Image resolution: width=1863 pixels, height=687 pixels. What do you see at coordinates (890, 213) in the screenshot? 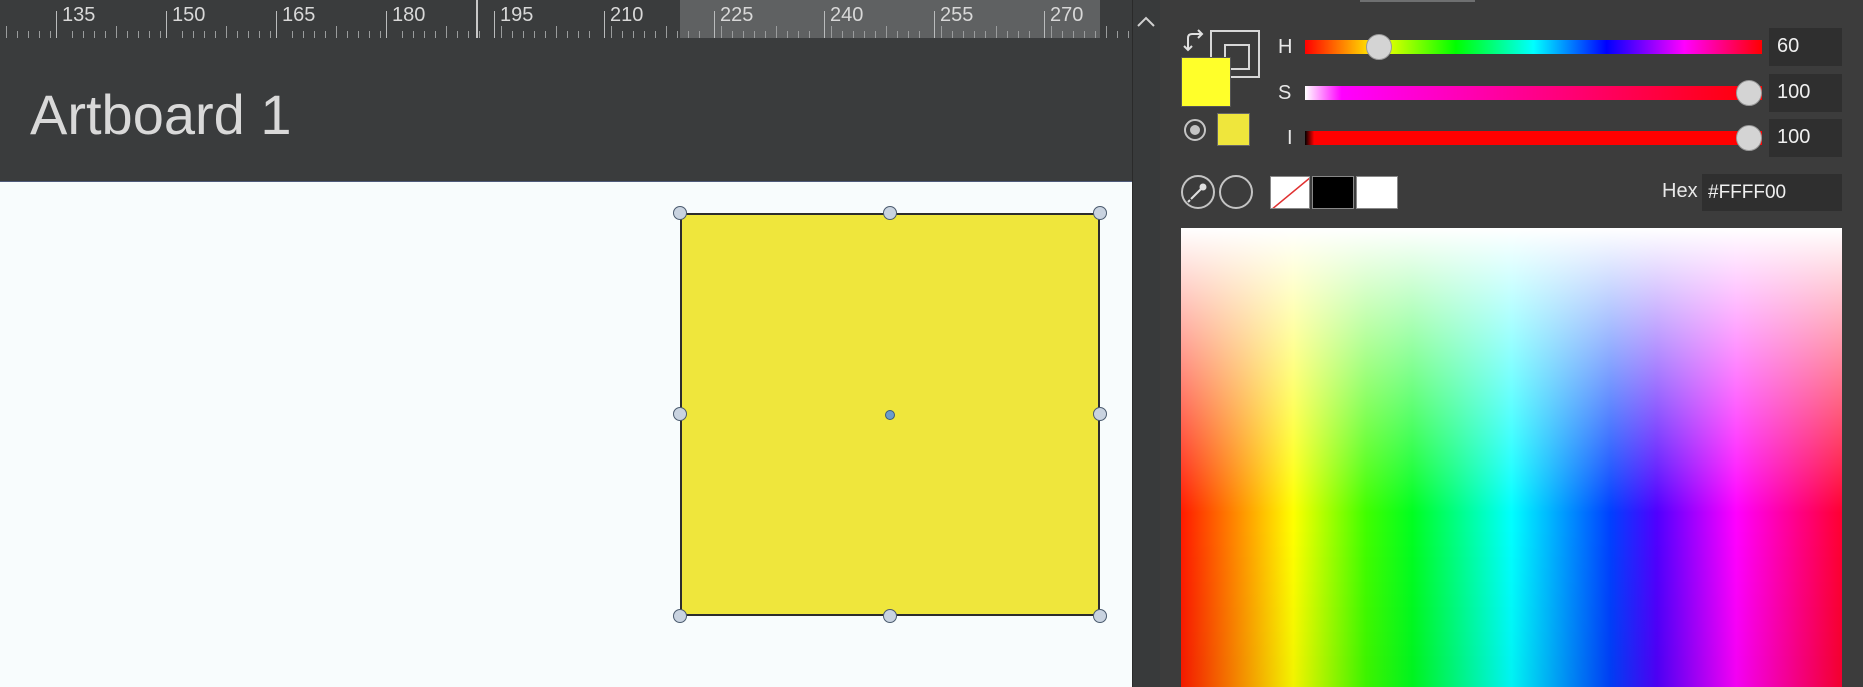
I see `resize-handle-top` at bounding box center [890, 213].